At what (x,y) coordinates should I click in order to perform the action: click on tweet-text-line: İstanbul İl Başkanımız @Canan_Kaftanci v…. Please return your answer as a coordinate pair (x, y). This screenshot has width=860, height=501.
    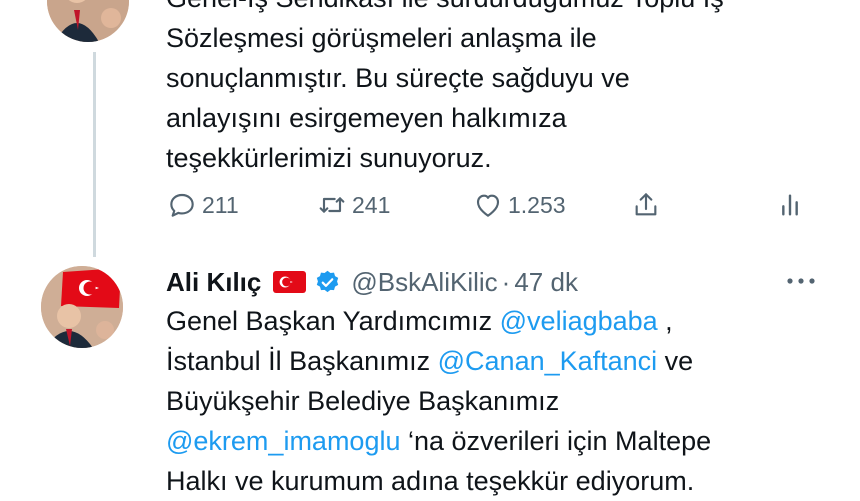
    Looking at the image, I should click on (438, 361).